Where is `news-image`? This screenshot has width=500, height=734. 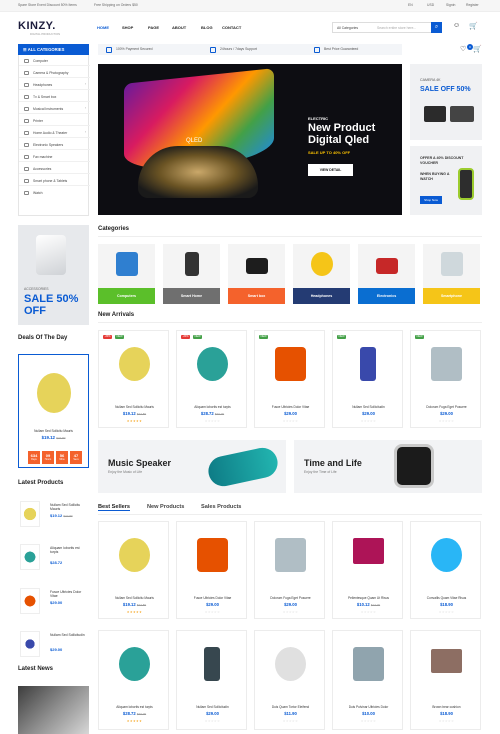 news-image is located at coordinates (53, 710).